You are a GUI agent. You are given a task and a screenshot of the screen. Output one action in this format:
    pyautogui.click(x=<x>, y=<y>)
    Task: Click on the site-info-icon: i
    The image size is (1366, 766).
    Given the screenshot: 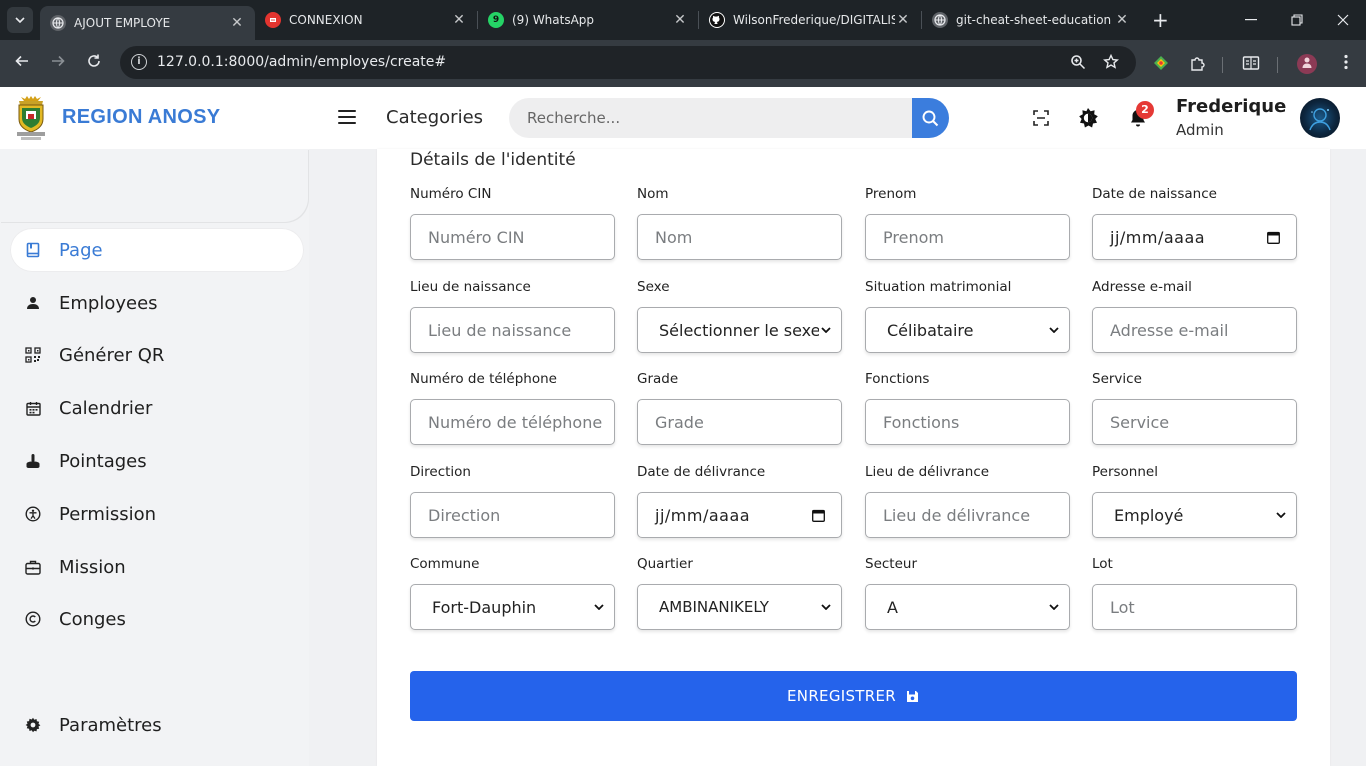 What is the action you would take?
    pyautogui.click(x=139, y=62)
    